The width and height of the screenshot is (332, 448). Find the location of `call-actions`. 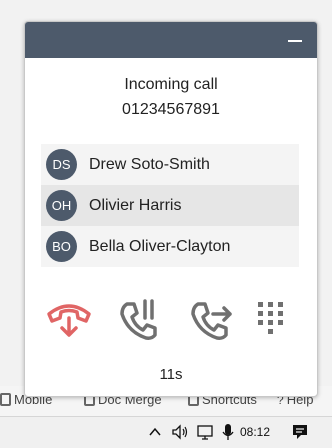

call-actions is located at coordinates (171, 322).